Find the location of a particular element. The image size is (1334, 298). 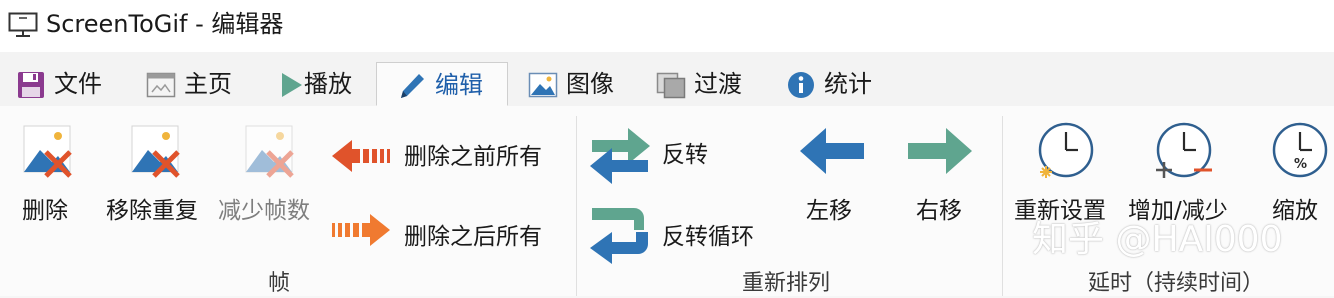

tab-playback: 播放 is located at coordinates (319, 84).